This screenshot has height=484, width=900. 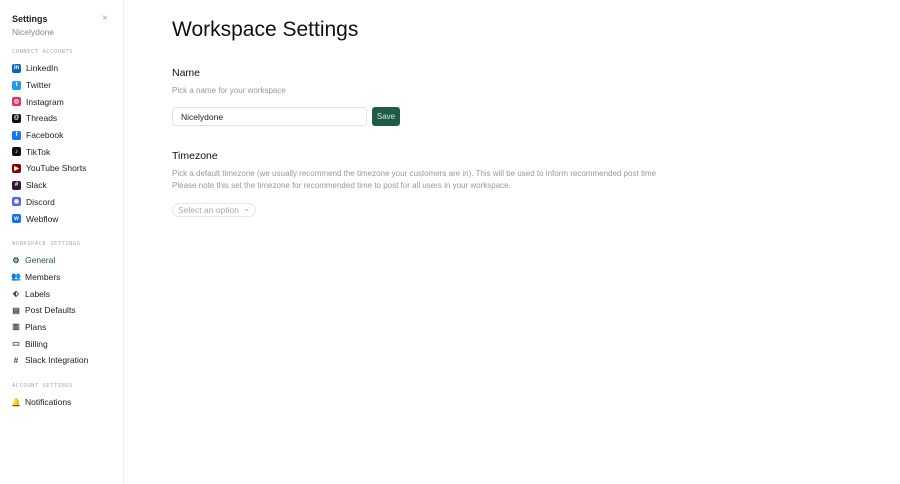 What do you see at coordinates (45, 101) in the screenshot?
I see `sidebar-item-label: Instagram` at bounding box center [45, 101].